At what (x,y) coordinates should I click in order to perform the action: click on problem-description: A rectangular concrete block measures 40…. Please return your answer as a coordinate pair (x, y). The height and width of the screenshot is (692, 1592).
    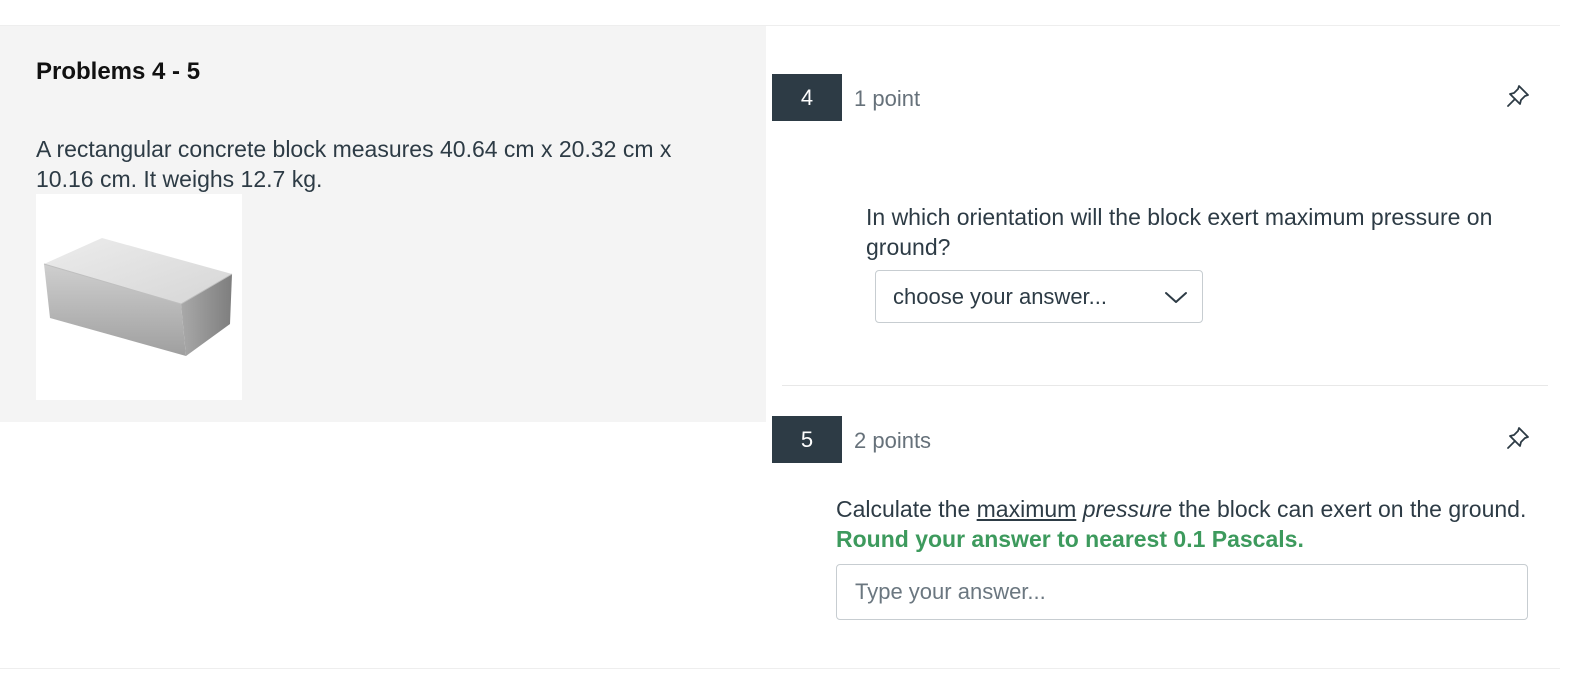
    Looking at the image, I should click on (354, 164).